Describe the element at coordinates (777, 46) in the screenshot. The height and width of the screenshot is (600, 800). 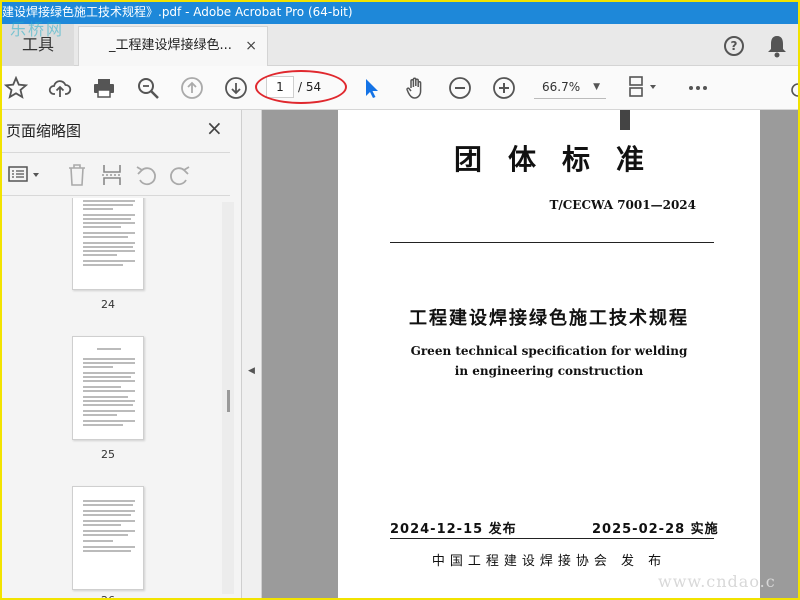
I see `notification-bell-icon` at that location.